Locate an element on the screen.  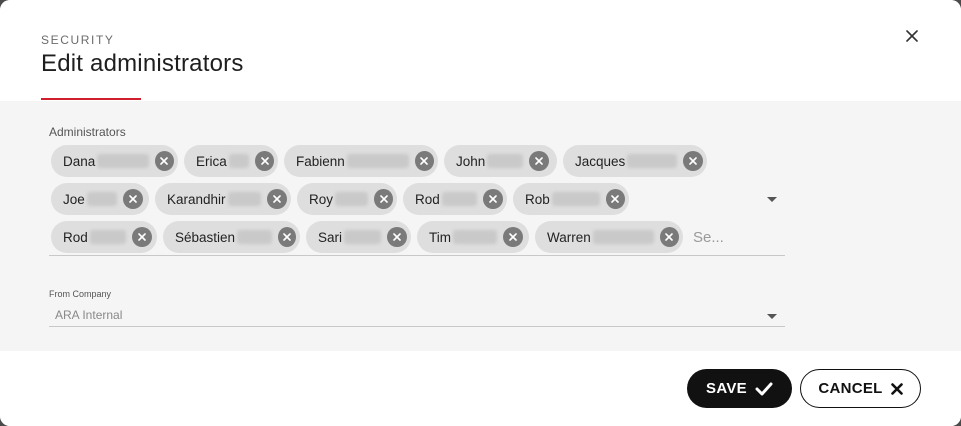
cancel-button-label: CANCEL is located at coordinates (850, 388).